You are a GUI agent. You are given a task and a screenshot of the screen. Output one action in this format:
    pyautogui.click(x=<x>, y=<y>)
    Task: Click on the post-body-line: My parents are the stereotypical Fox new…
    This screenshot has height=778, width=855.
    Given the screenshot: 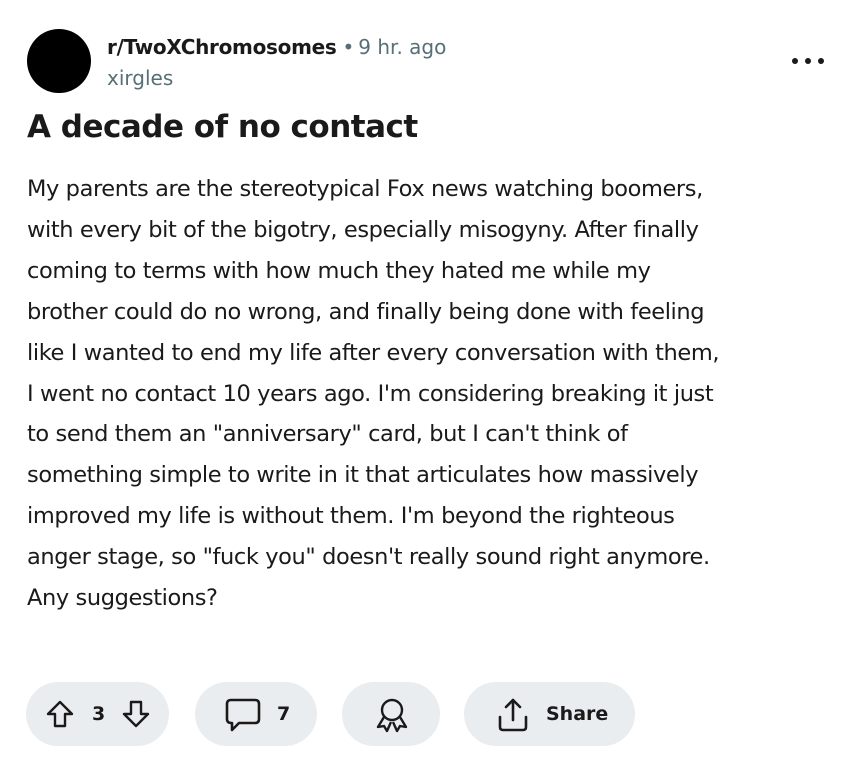 What is the action you would take?
    pyautogui.click(x=365, y=189)
    